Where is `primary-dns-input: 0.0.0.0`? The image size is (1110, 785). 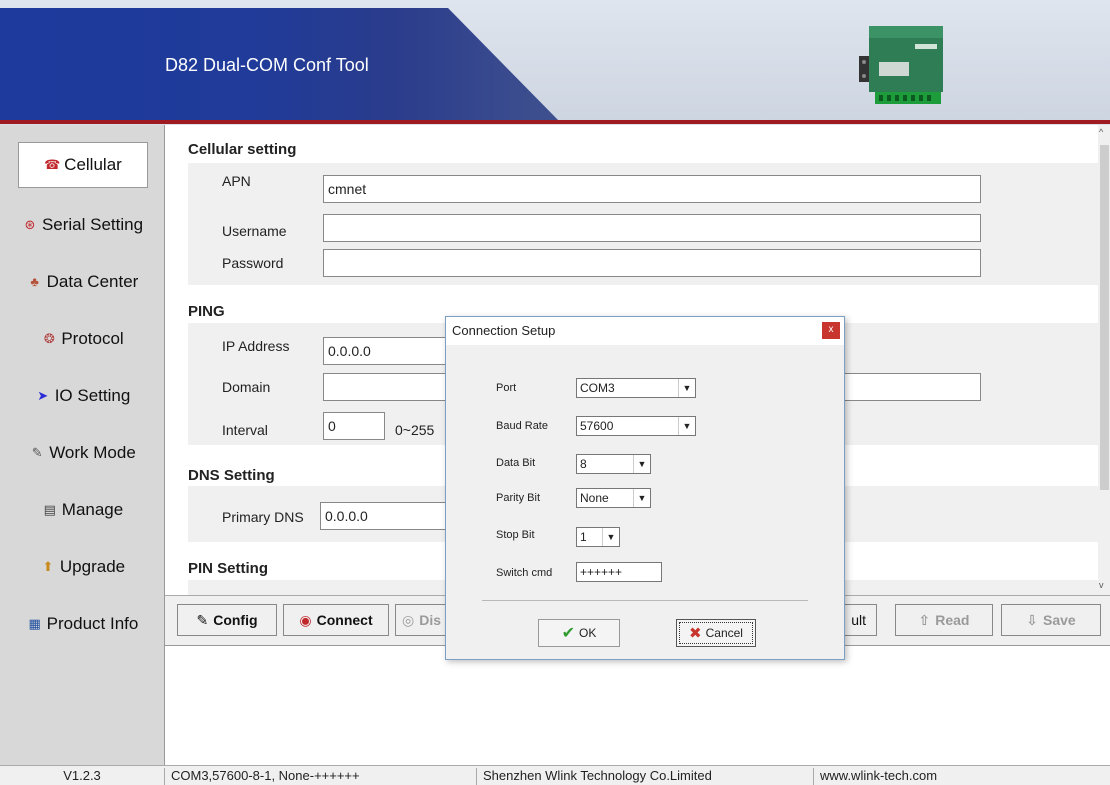 primary-dns-input: 0.0.0.0 is located at coordinates (385, 516).